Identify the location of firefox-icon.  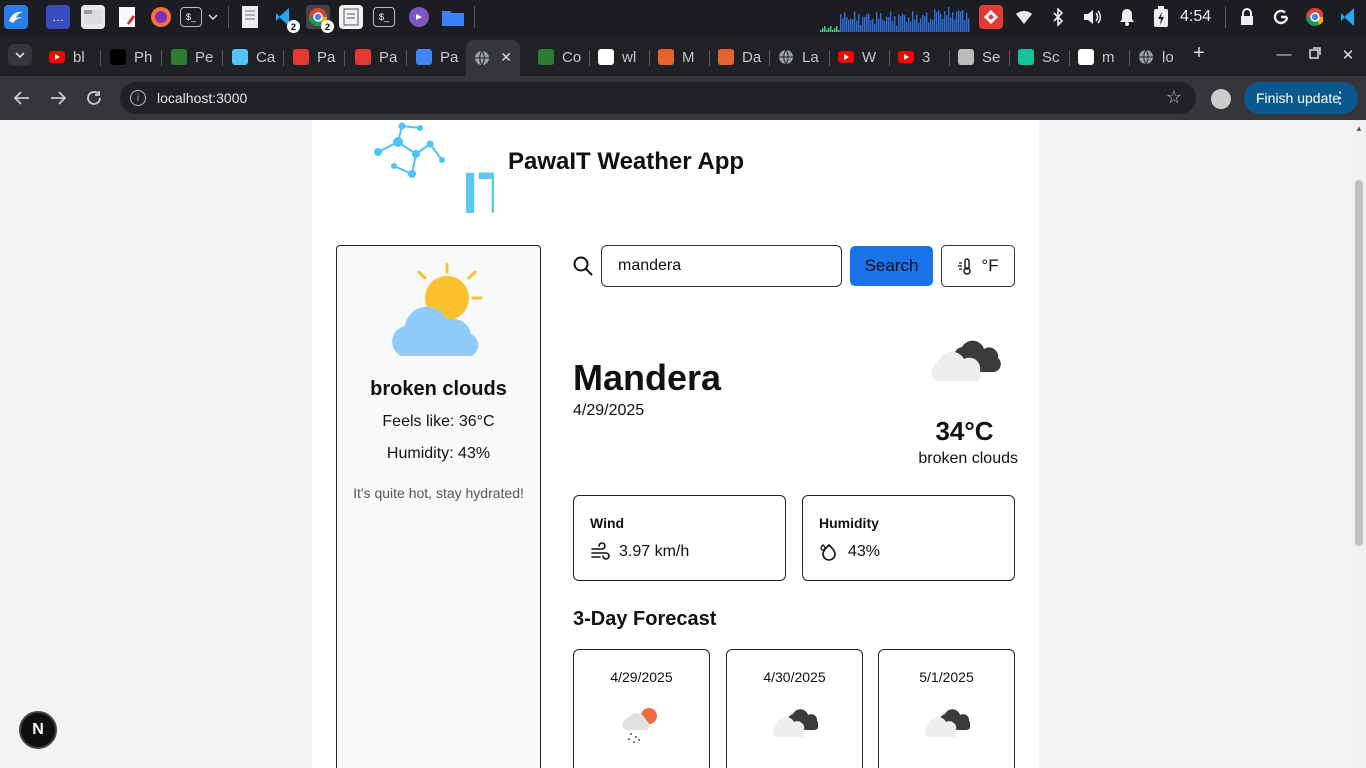
(161, 17).